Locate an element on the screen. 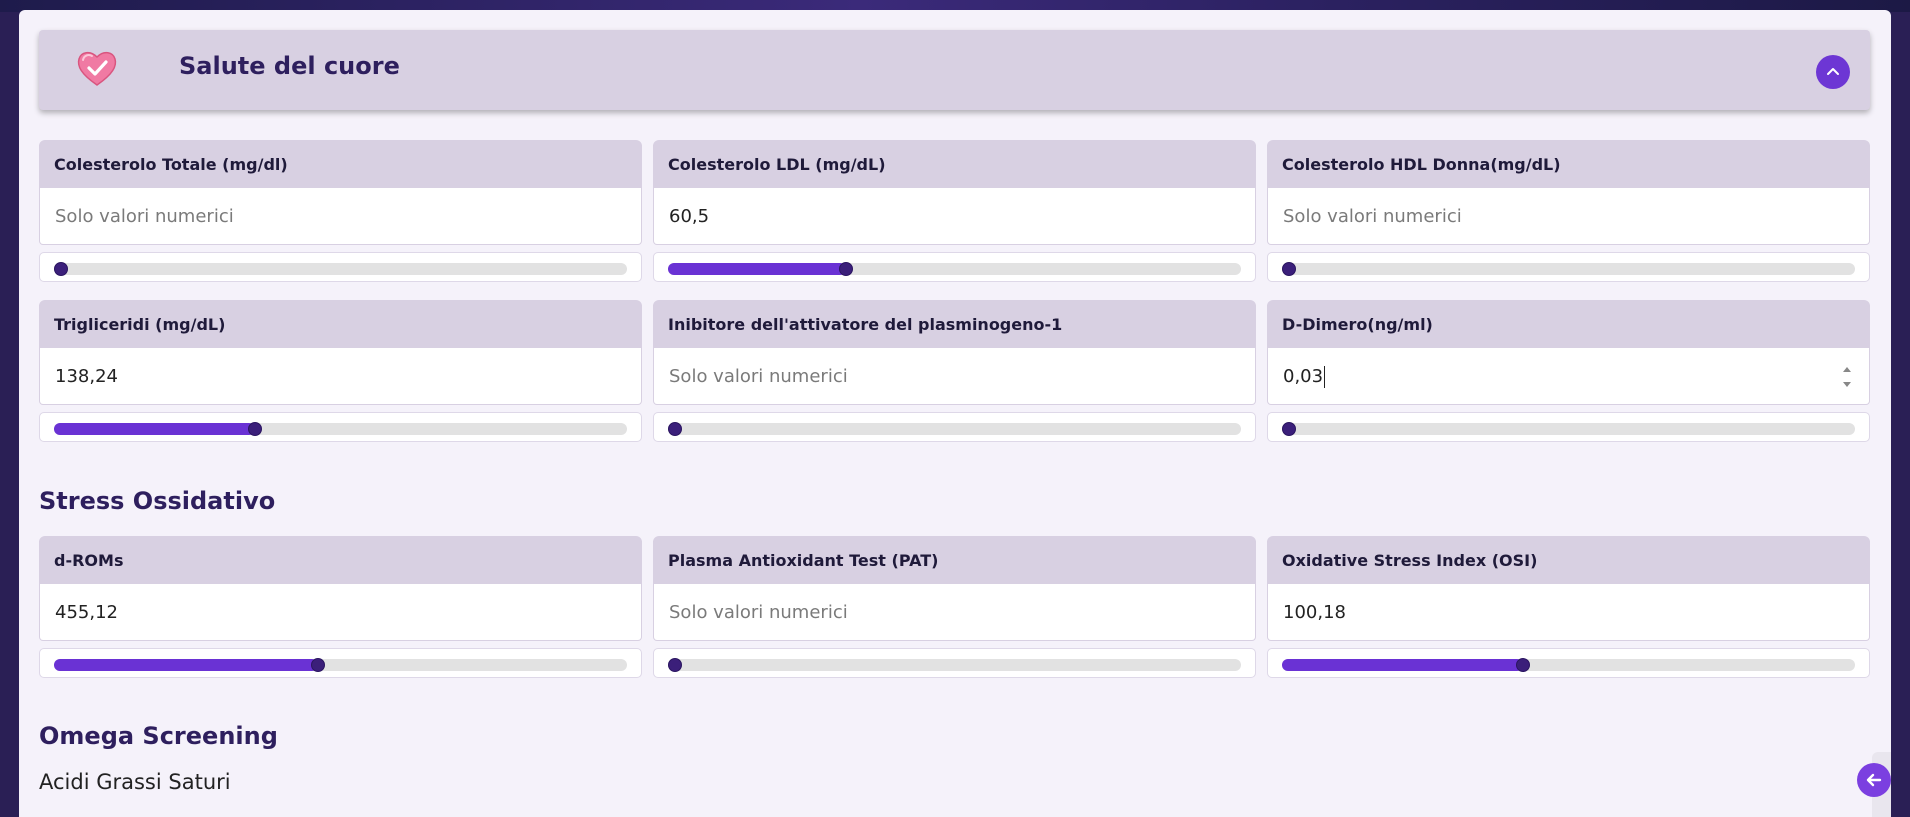 The height and width of the screenshot is (817, 1910). inibitore-plasminogeno-slider is located at coordinates (954, 427).